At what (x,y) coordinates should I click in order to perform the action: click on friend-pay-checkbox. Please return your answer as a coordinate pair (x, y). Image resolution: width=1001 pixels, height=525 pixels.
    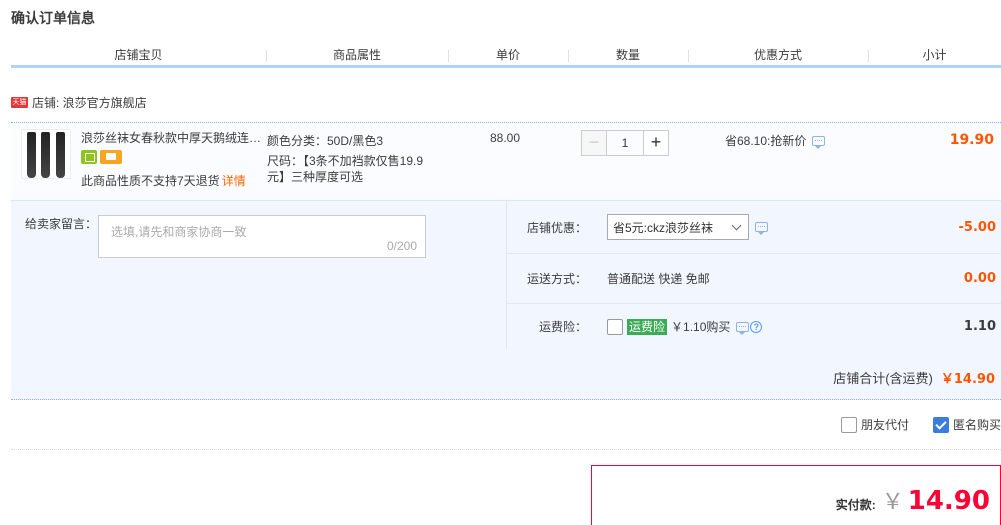
    Looking at the image, I should click on (848, 424).